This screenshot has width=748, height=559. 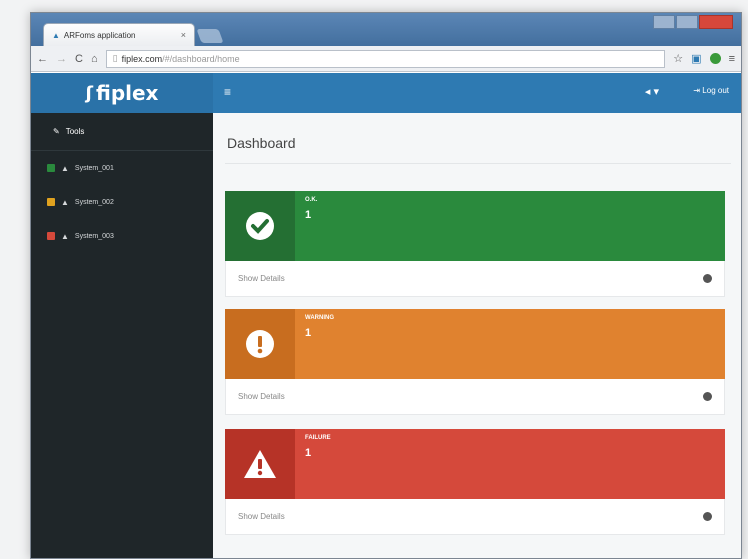 What do you see at coordinates (122, 202) in the screenshot?
I see `sidebar-item-system-002: ▲ System_002` at bounding box center [122, 202].